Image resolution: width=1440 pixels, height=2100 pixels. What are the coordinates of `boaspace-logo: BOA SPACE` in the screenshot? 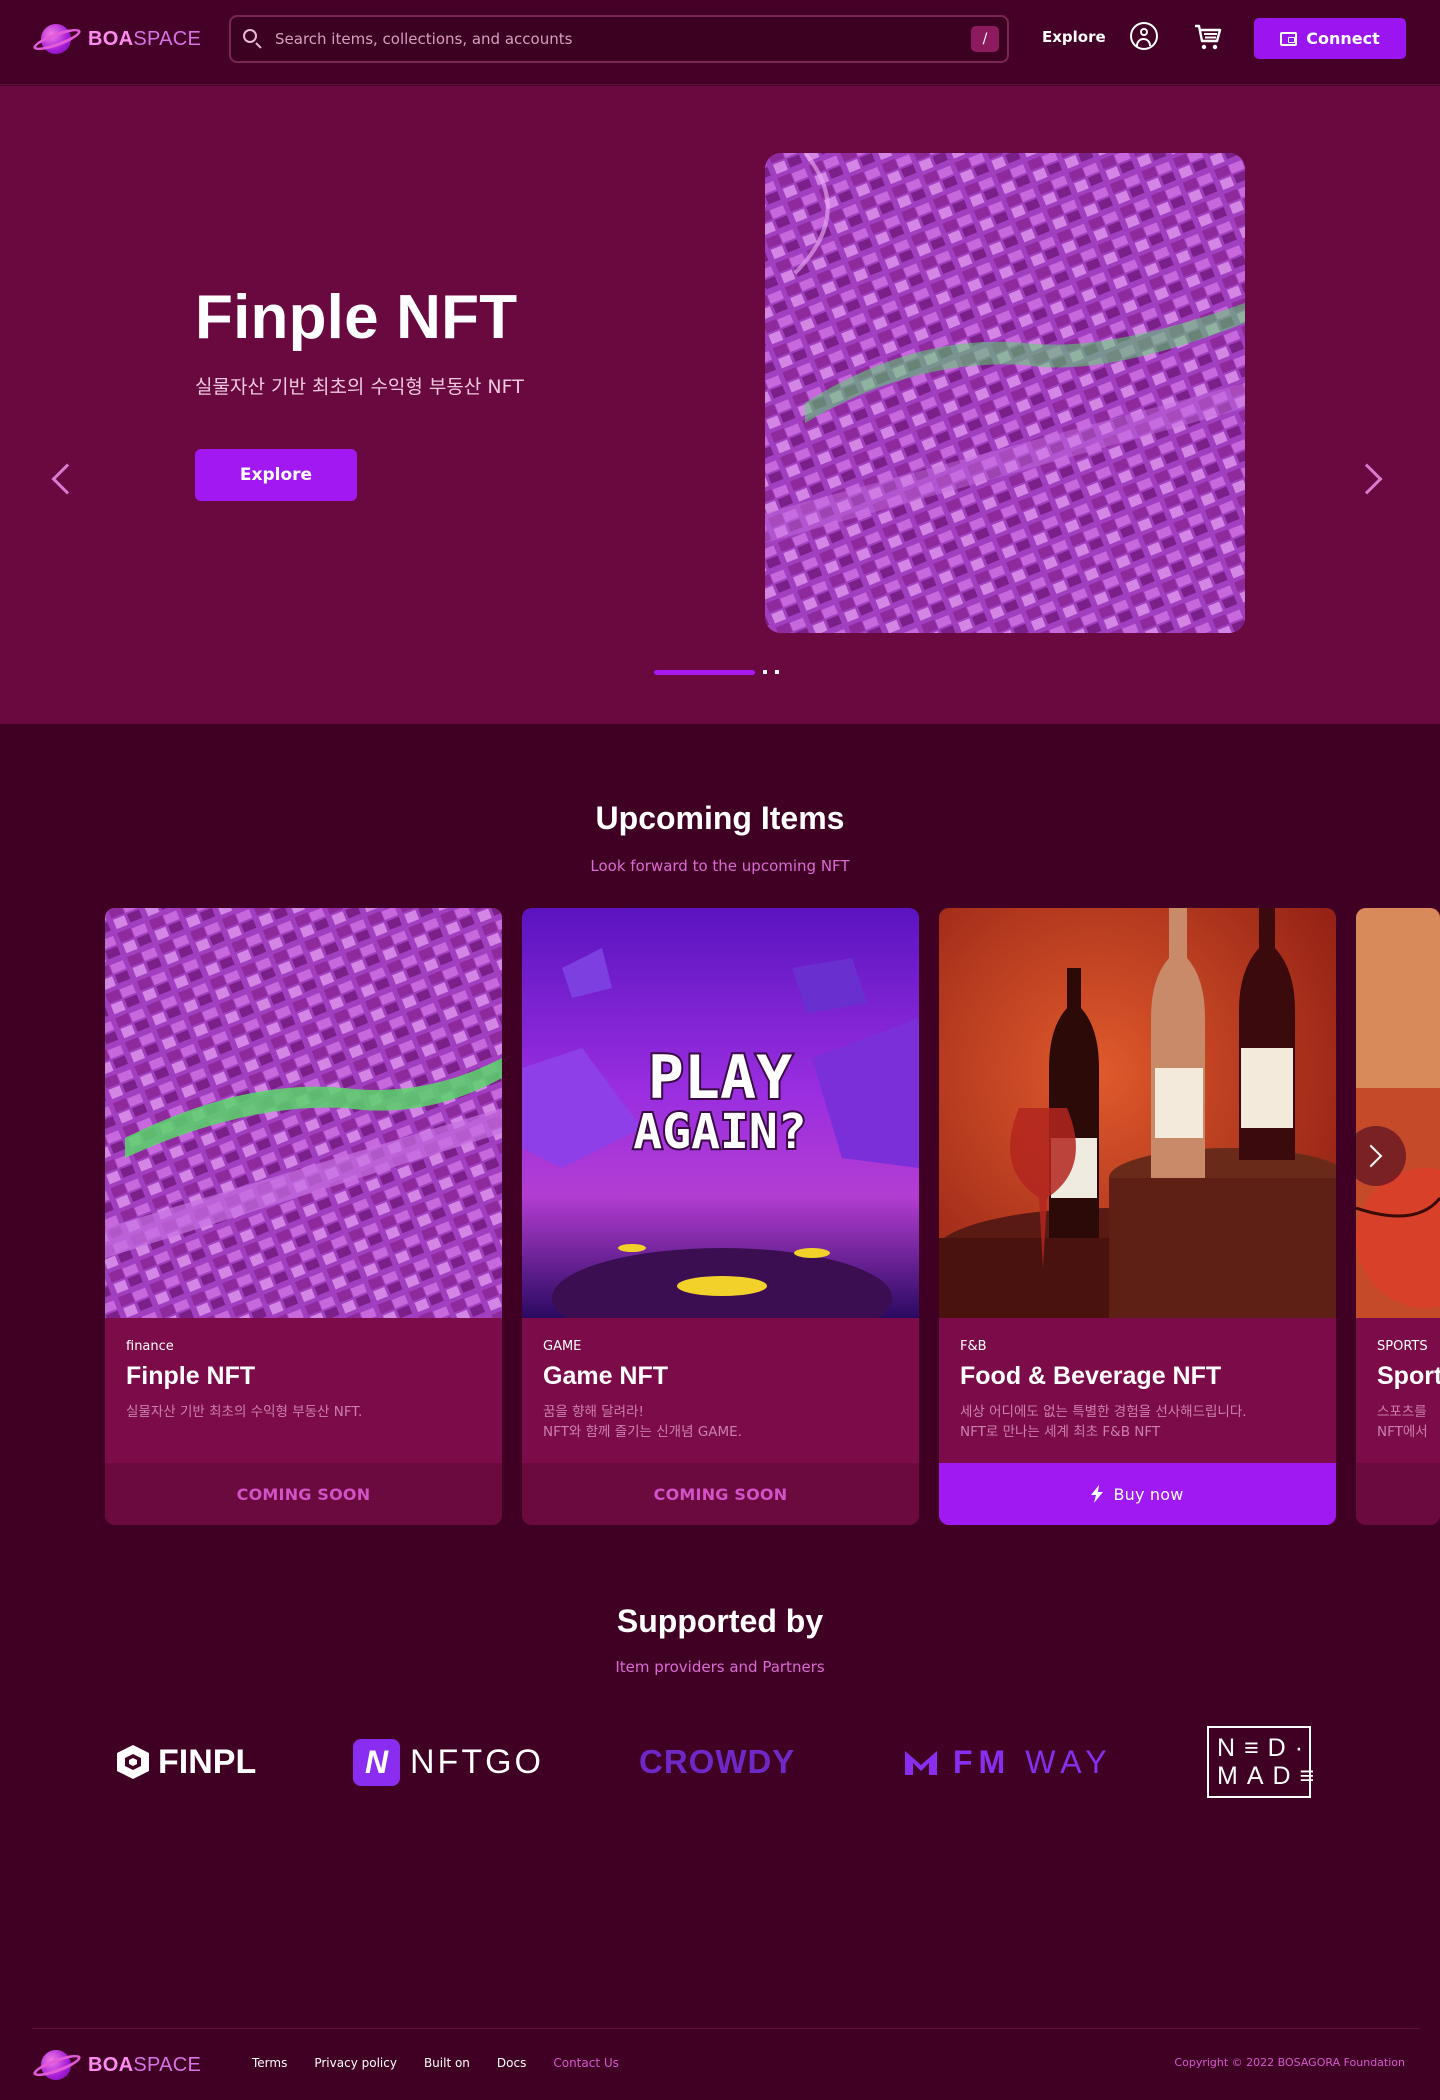 It's located at (116, 39).